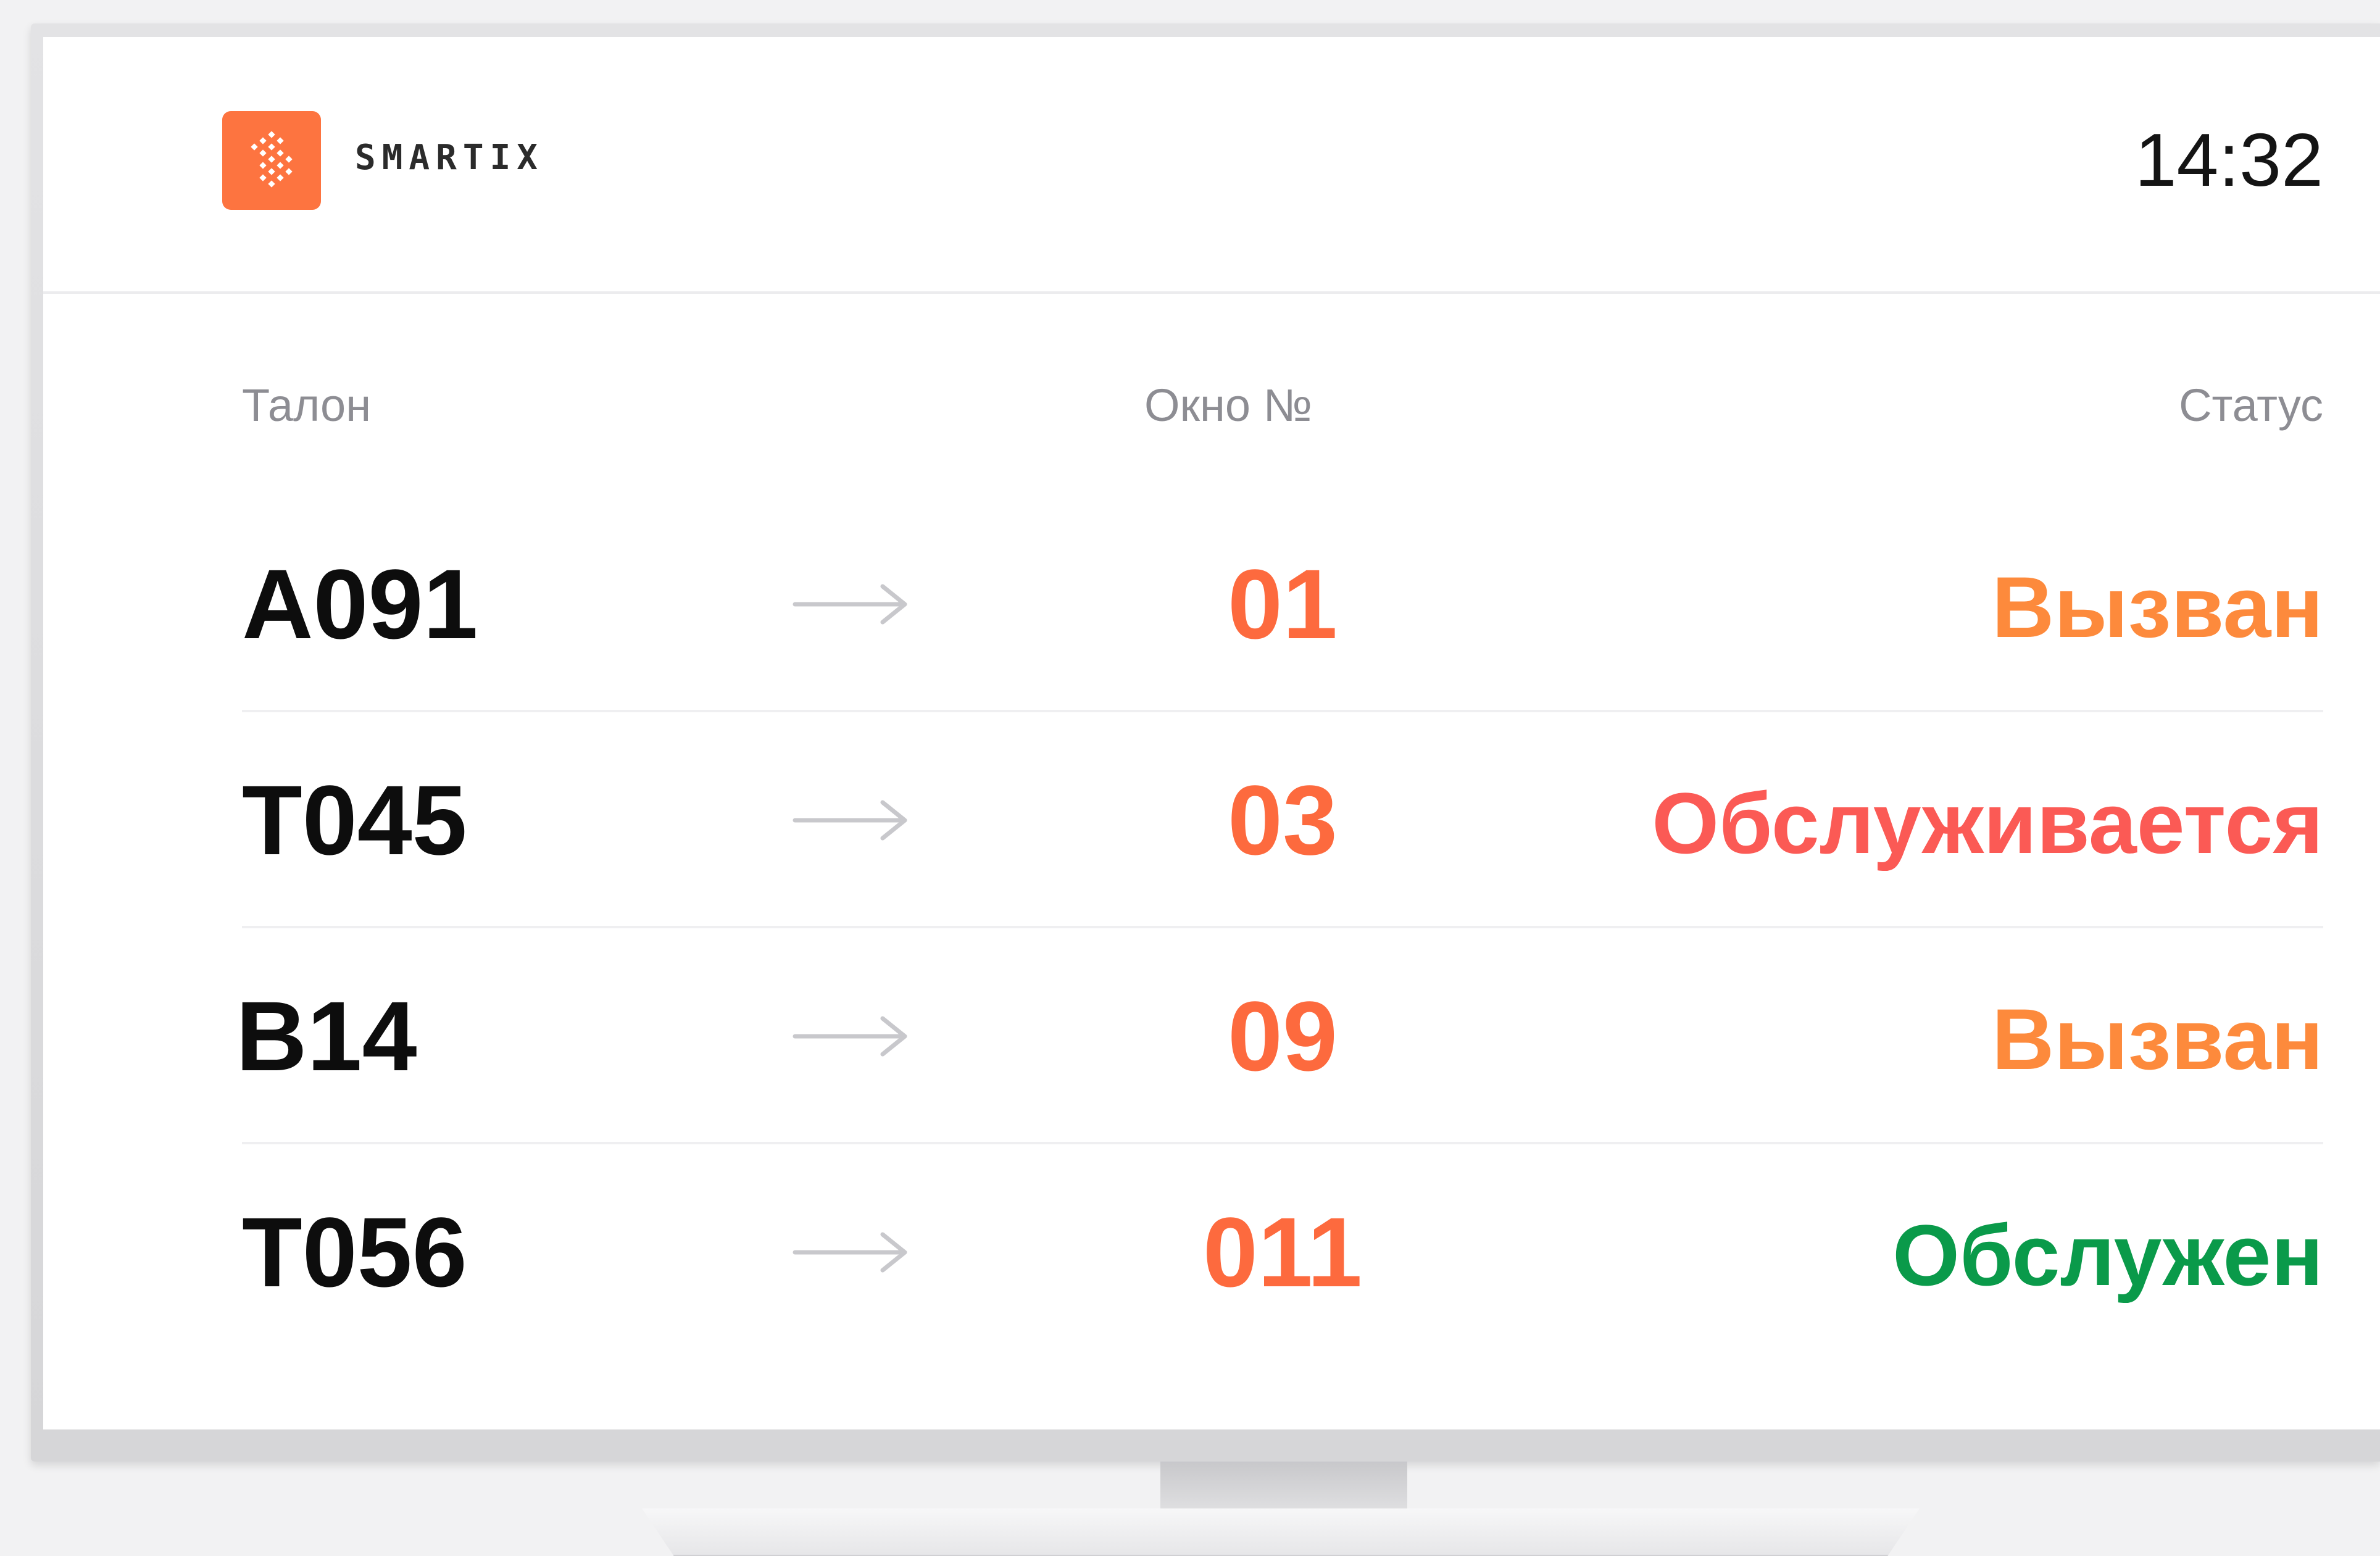 This screenshot has height=1556, width=2380. Describe the element at coordinates (2228, 160) in the screenshot. I see `clock: 14:32` at that location.